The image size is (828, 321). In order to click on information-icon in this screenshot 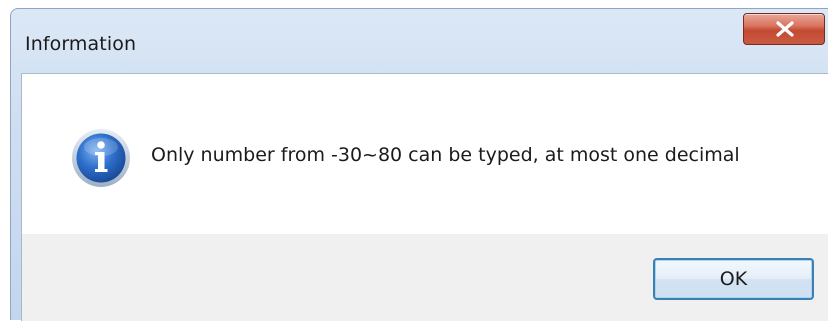, I will do `click(101, 158)`.